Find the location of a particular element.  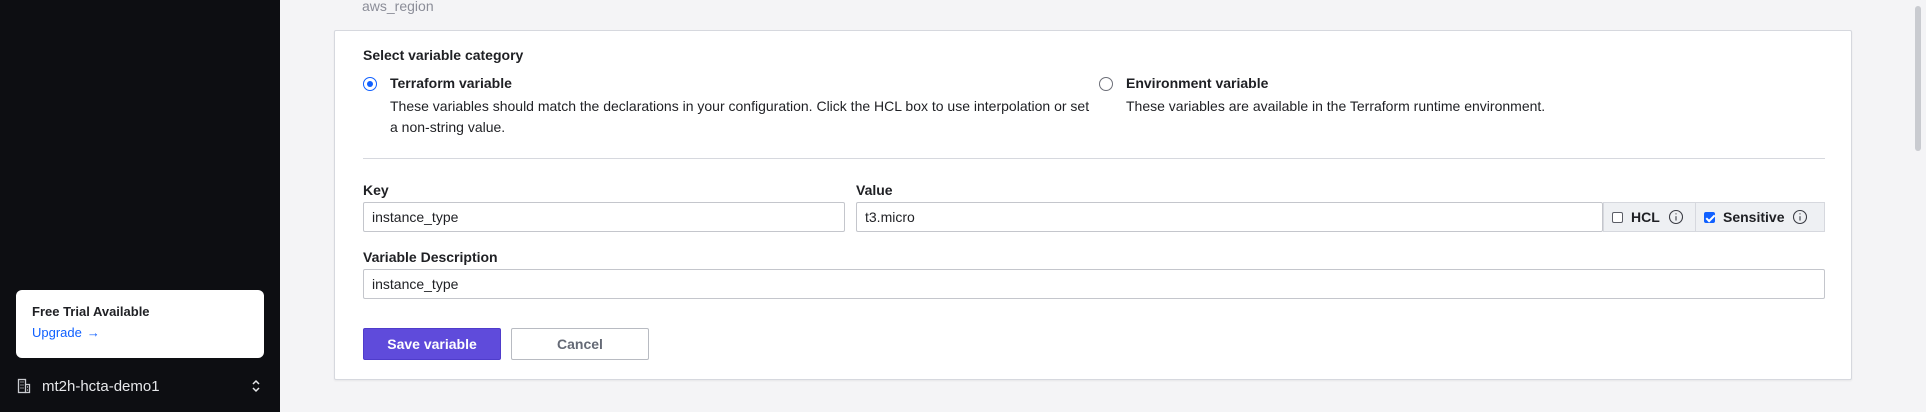

environment-variable-radio is located at coordinates (1106, 84).